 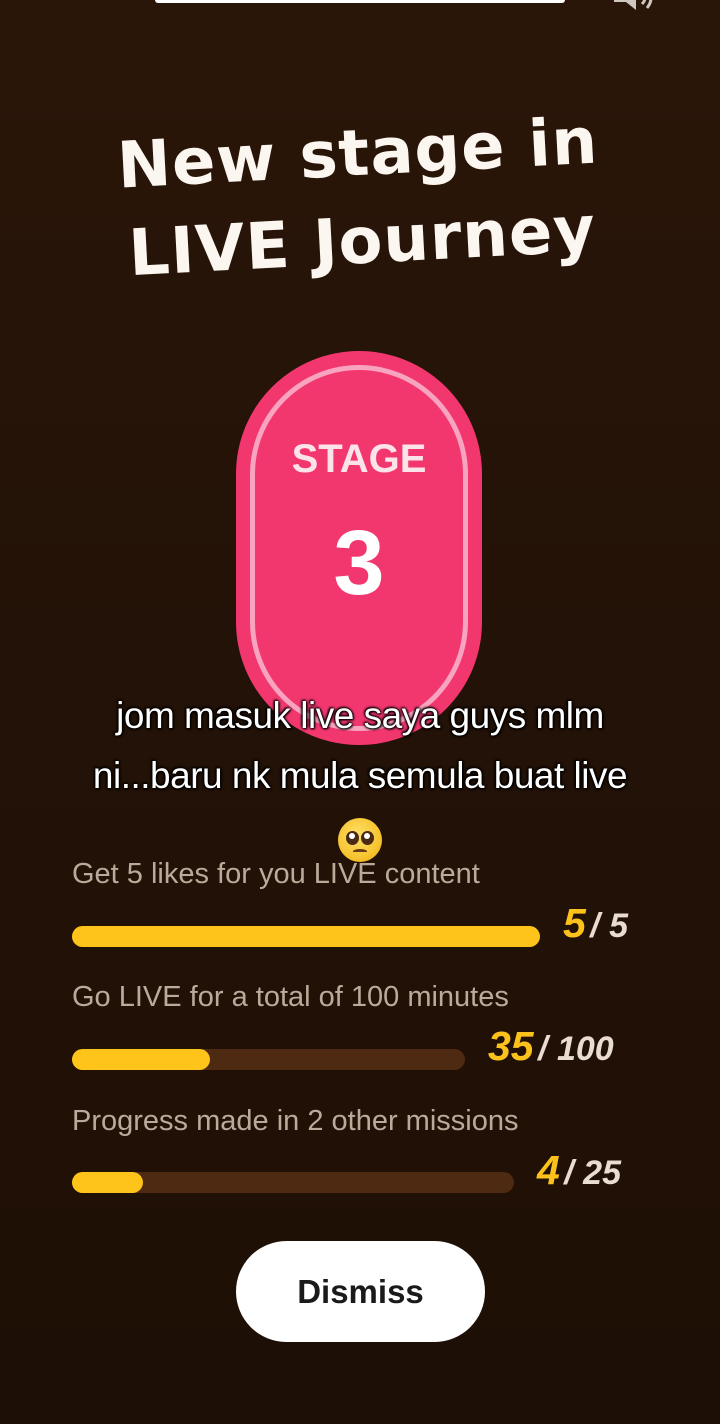 I want to click on mission-item: Get 5 likes for you LIVE content, so click(x=372, y=874).